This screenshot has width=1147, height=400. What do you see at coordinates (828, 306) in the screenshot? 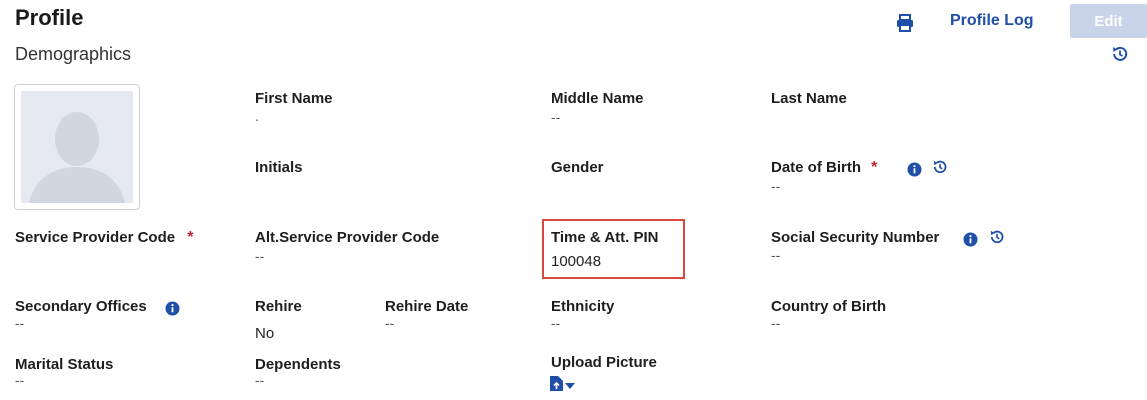
I see `country-of-birth-label: Country of Birth` at bounding box center [828, 306].